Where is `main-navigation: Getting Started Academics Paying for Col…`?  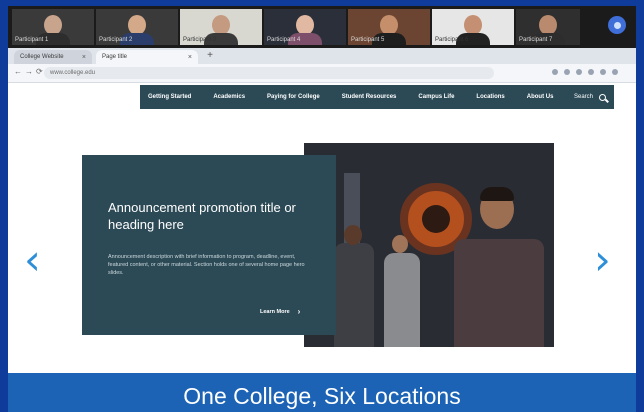 main-navigation: Getting Started Academics Paying for Col… is located at coordinates (377, 97).